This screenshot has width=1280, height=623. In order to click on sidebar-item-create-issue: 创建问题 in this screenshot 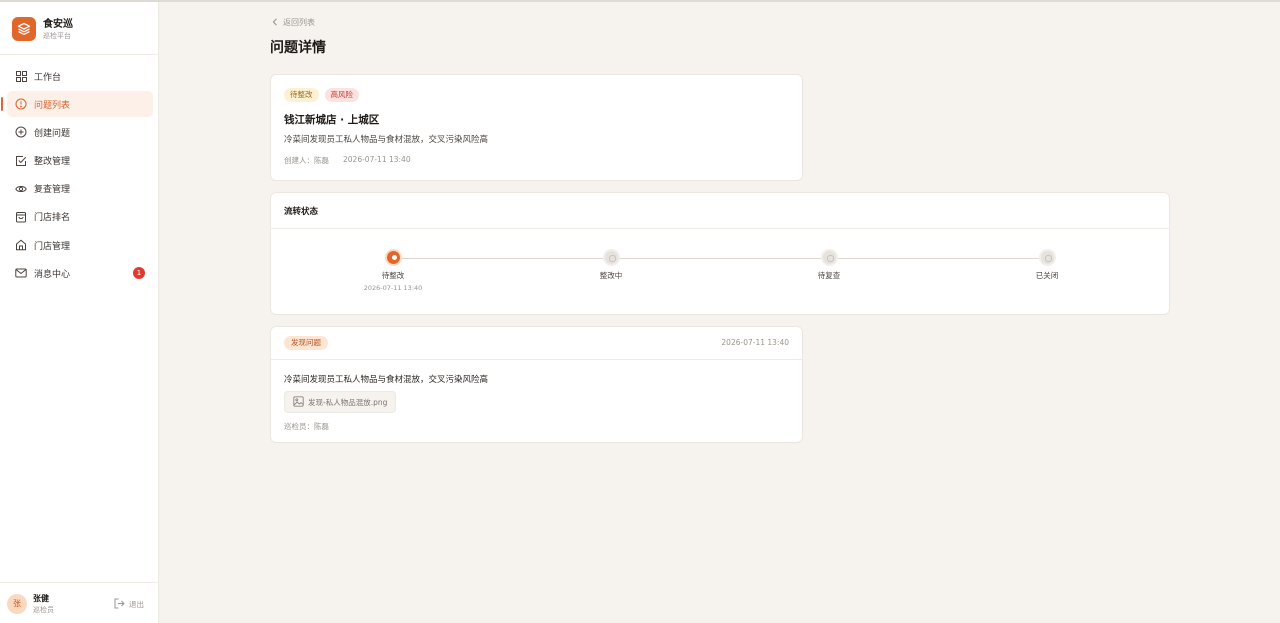, I will do `click(80, 132)`.